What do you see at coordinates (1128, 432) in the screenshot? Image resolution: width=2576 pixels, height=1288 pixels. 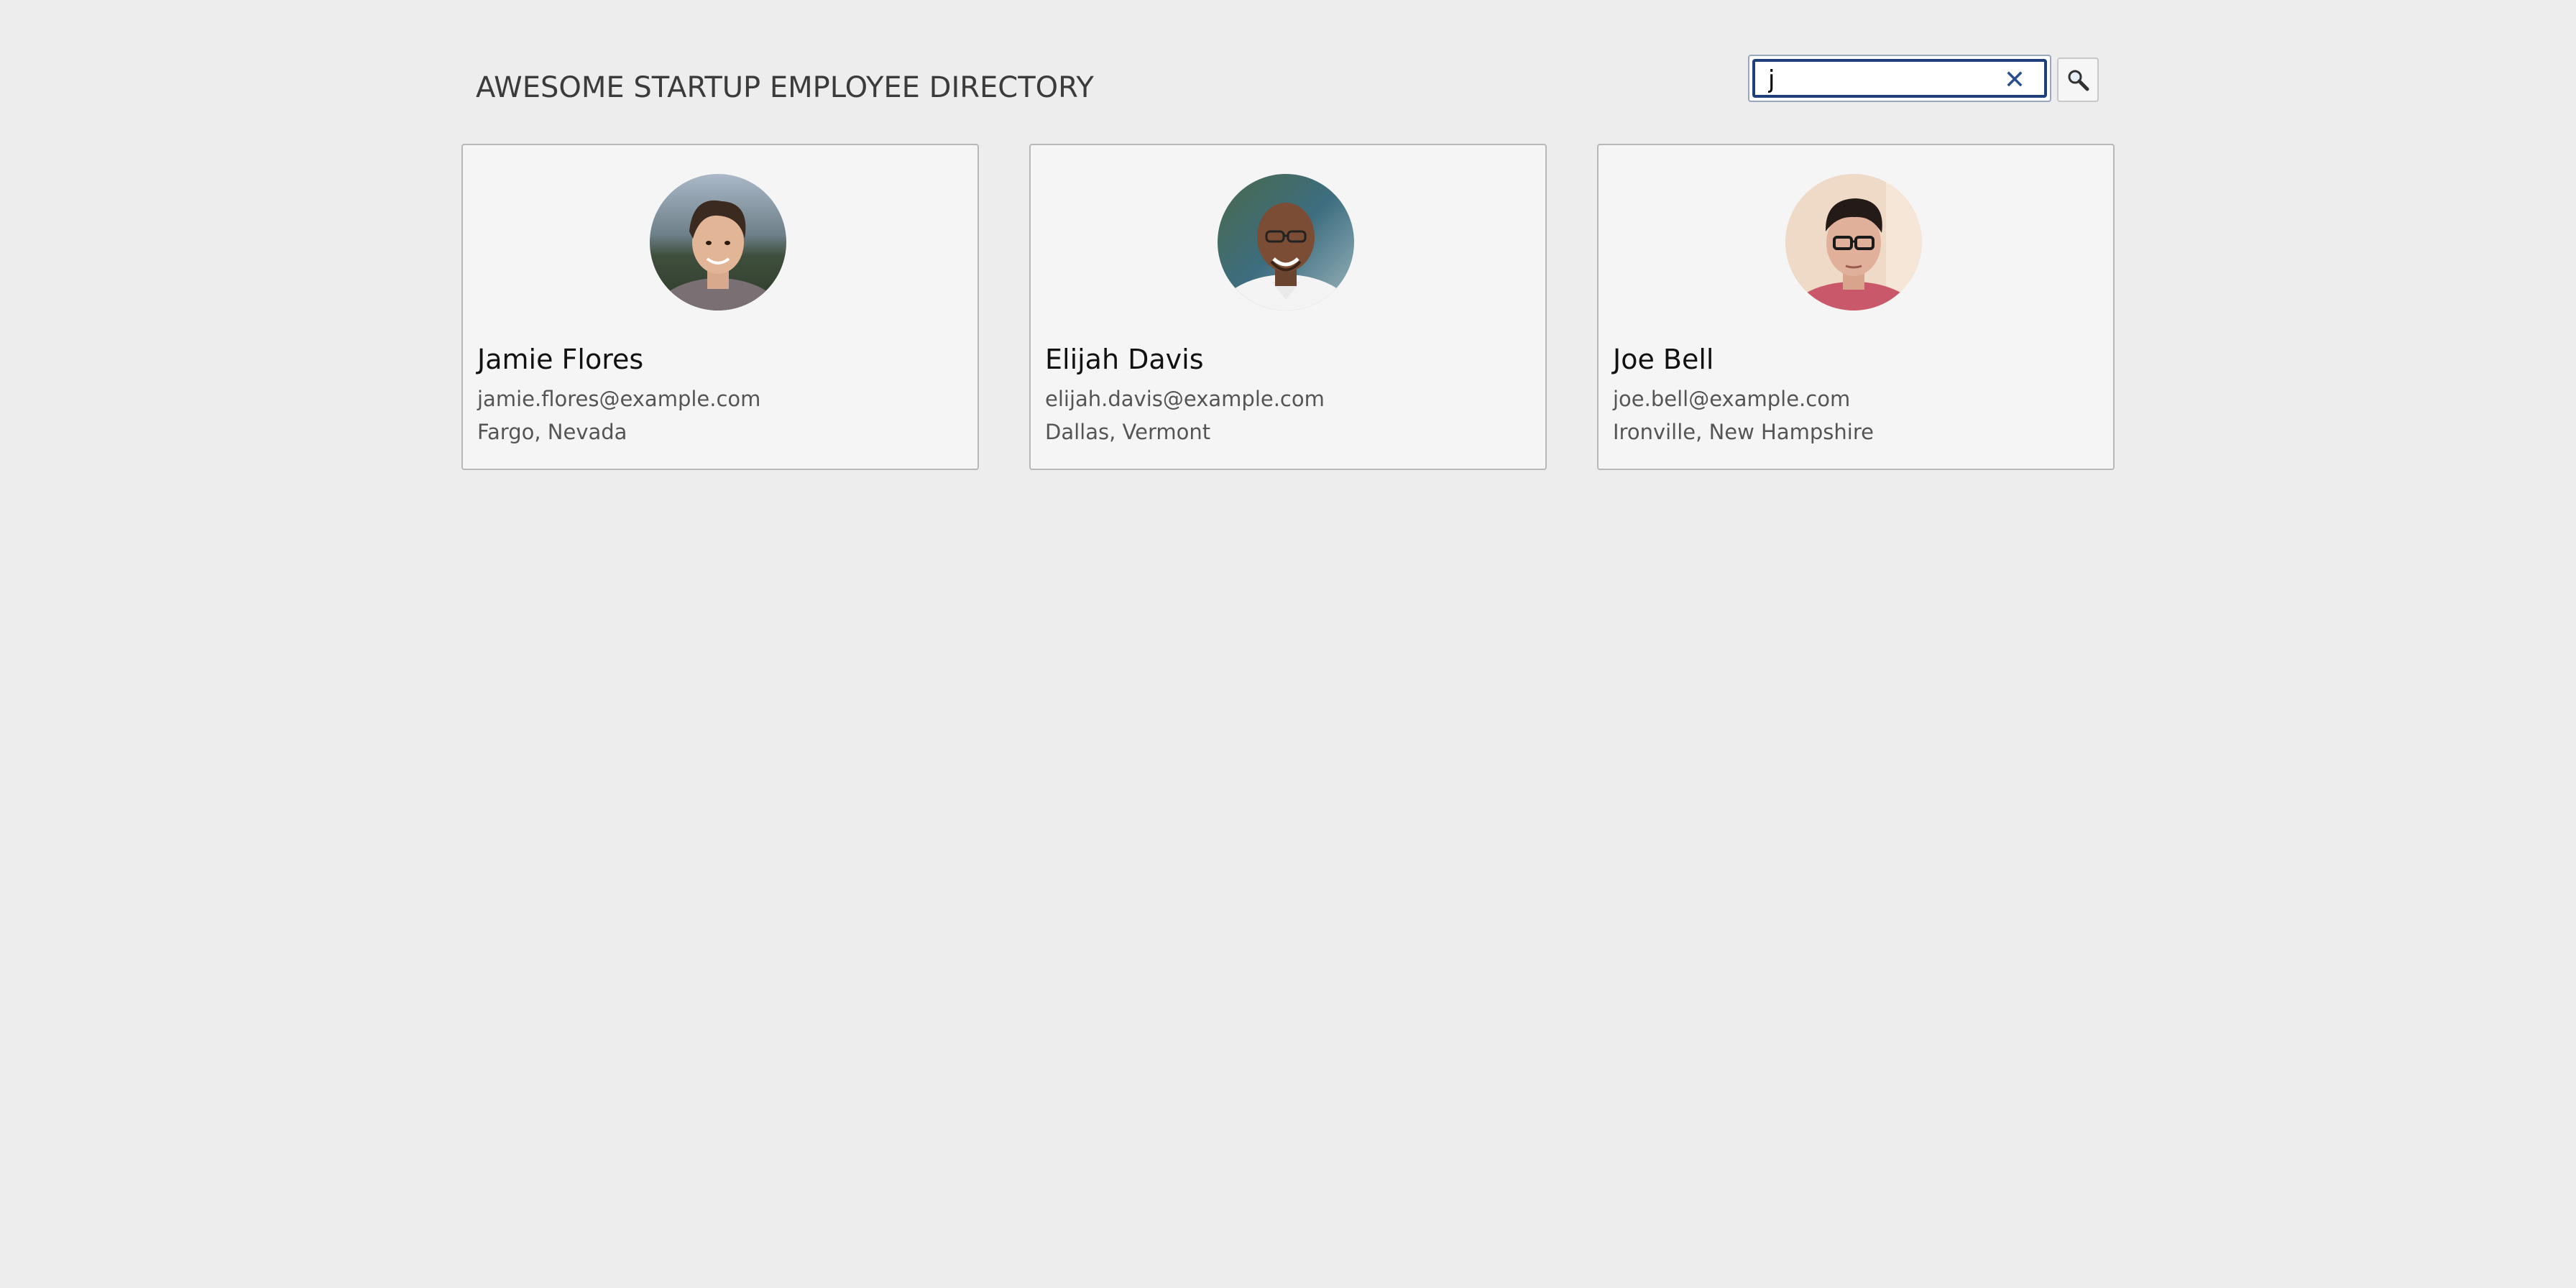 I see `employee-location: Dallas, Vermont` at bounding box center [1128, 432].